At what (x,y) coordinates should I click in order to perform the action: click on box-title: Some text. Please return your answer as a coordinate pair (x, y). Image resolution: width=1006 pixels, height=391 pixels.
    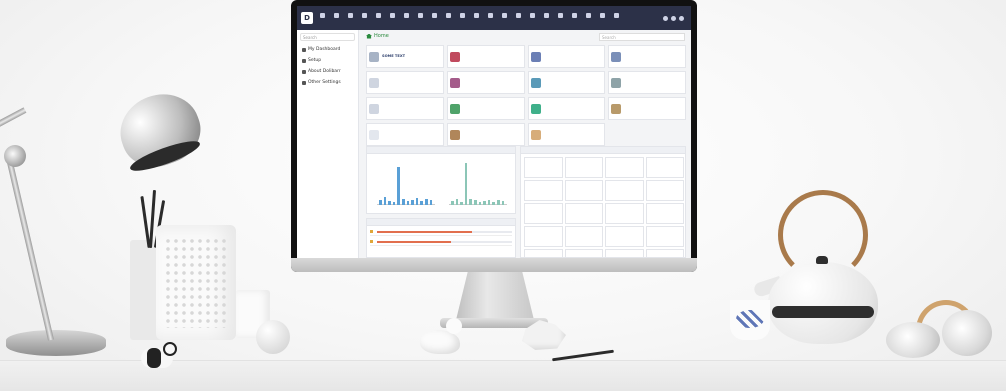
    Looking at the image, I should click on (394, 56).